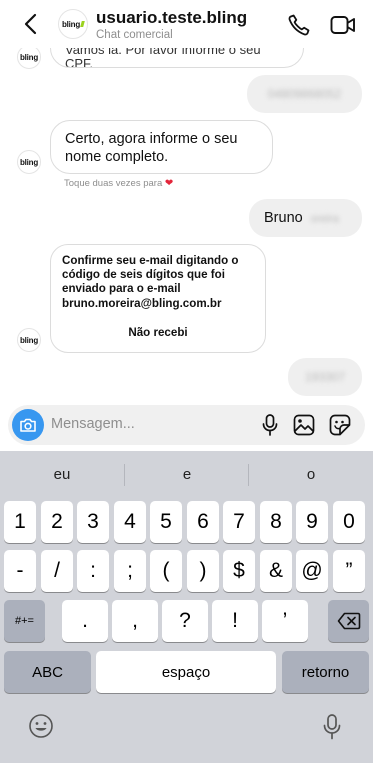 The image size is (373, 763). Describe the element at coordinates (239, 571) in the screenshot. I see `key: $` at that location.